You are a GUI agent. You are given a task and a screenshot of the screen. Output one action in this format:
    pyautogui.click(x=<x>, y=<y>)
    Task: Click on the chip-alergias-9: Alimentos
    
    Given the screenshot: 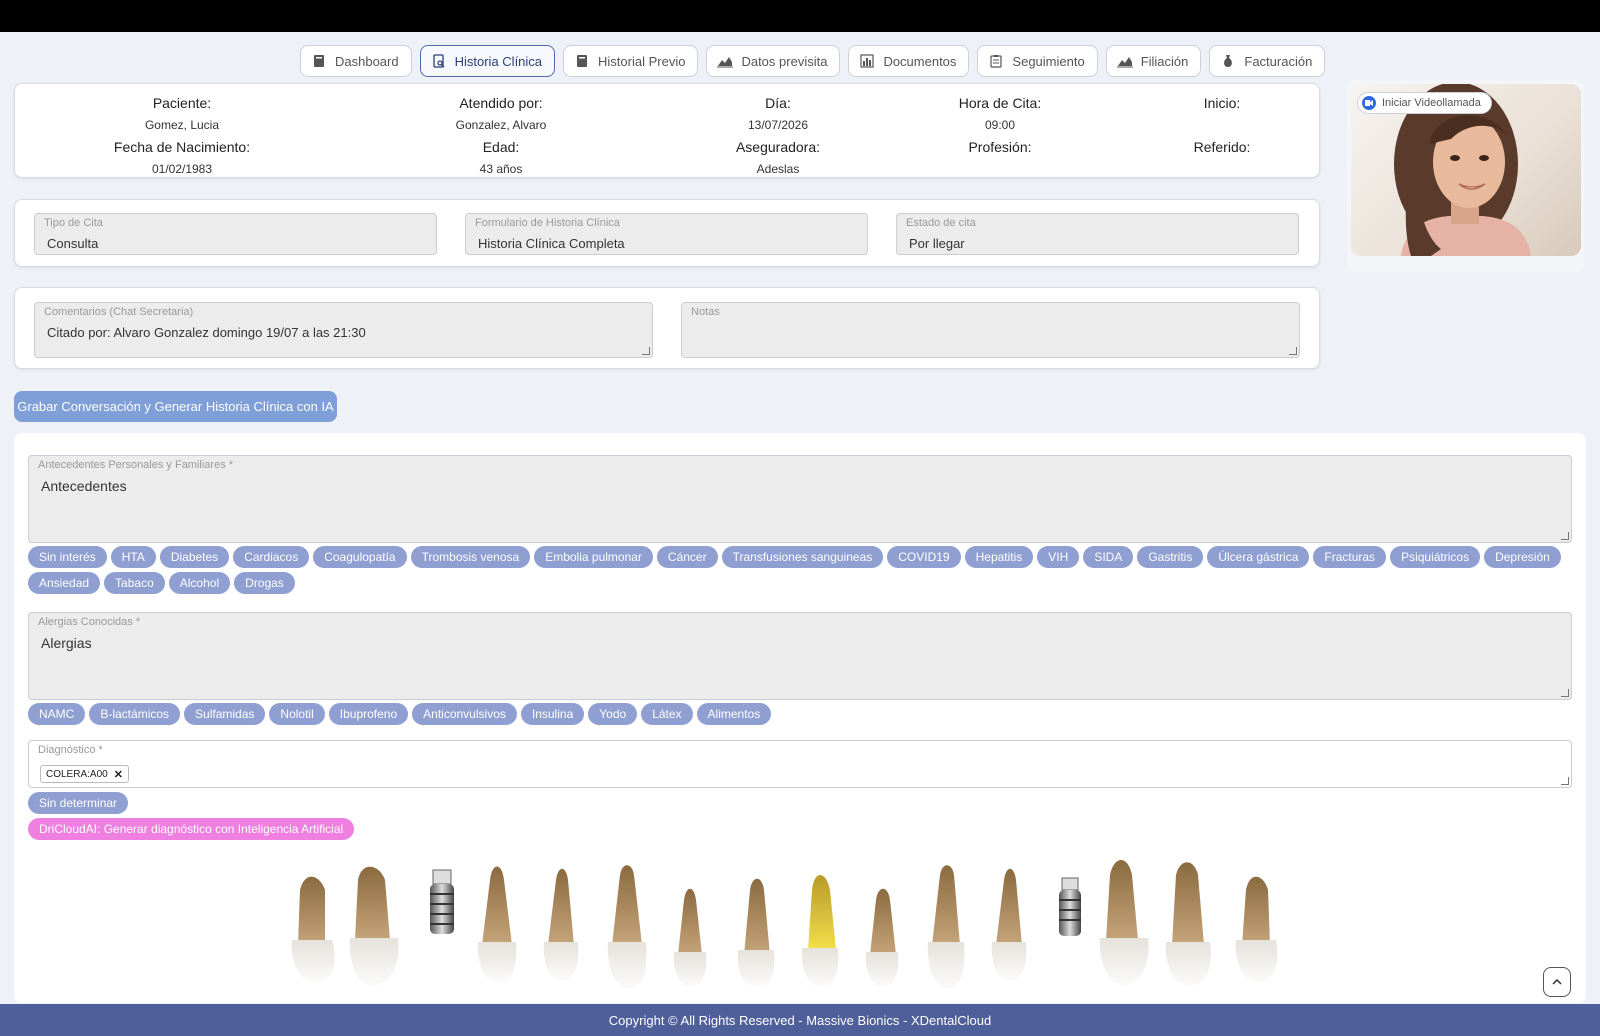 What is the action you would take?
    pyautogui.click(x=734, y=714)
    